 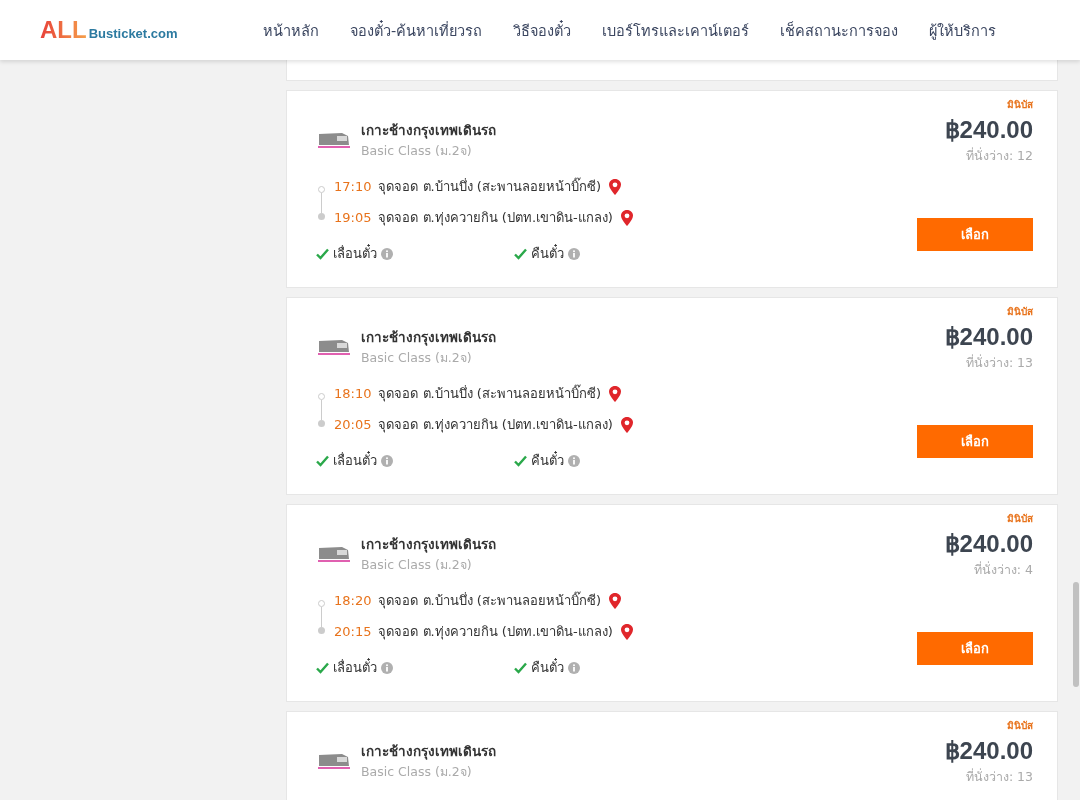 What do you see at coordinates (353, 393) in the screenshot?
I see `stop-time: 18:10` at bounding box center [353, 393].